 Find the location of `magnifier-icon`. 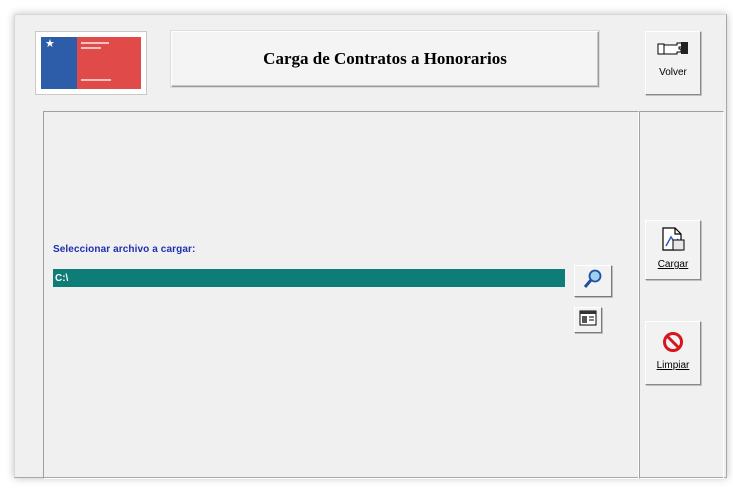

magnifier-icon is located at coordinates (593, 281).